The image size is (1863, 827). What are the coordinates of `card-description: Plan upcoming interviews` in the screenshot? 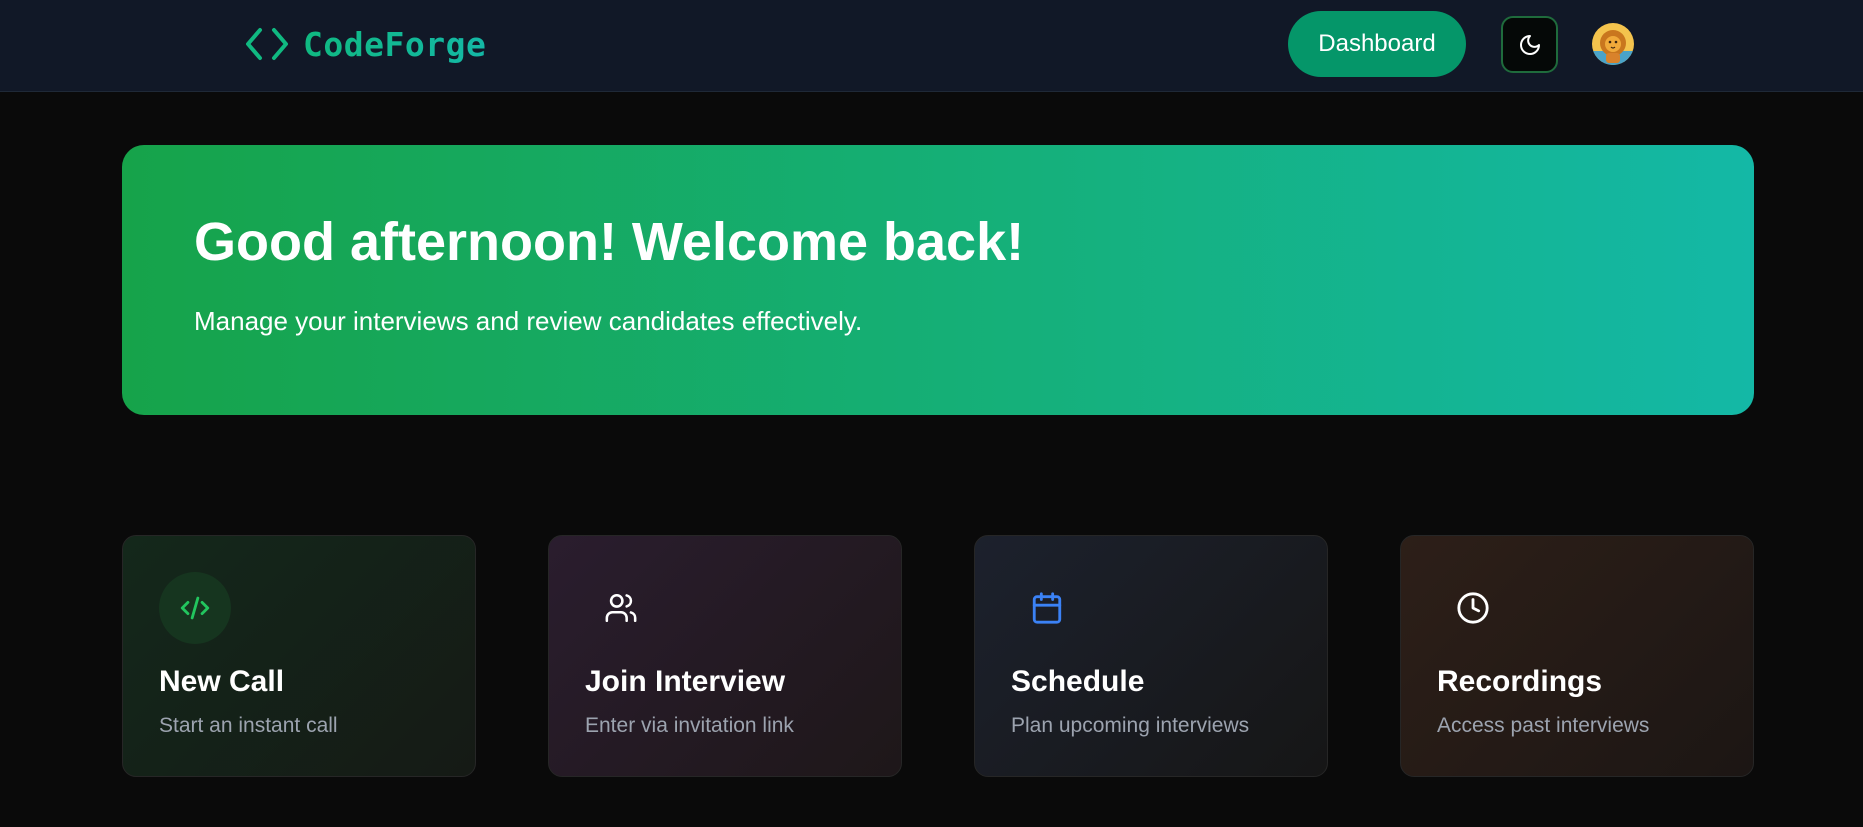 It's located at (1130, 725).